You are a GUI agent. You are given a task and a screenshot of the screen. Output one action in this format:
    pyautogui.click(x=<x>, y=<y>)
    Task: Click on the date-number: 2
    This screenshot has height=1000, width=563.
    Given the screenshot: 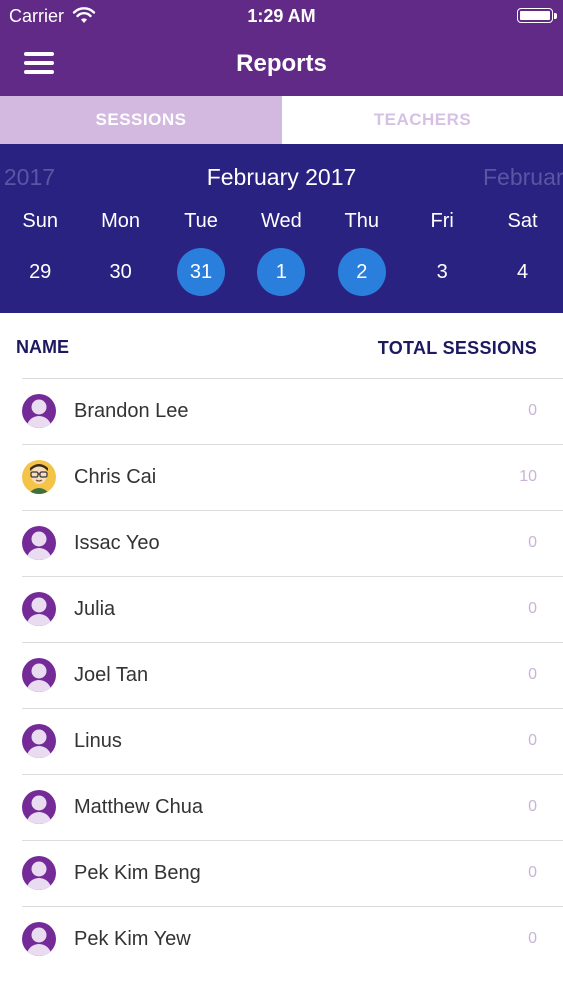 What is the action you would take?
    pyautogui.click(x=361, y=272)
    